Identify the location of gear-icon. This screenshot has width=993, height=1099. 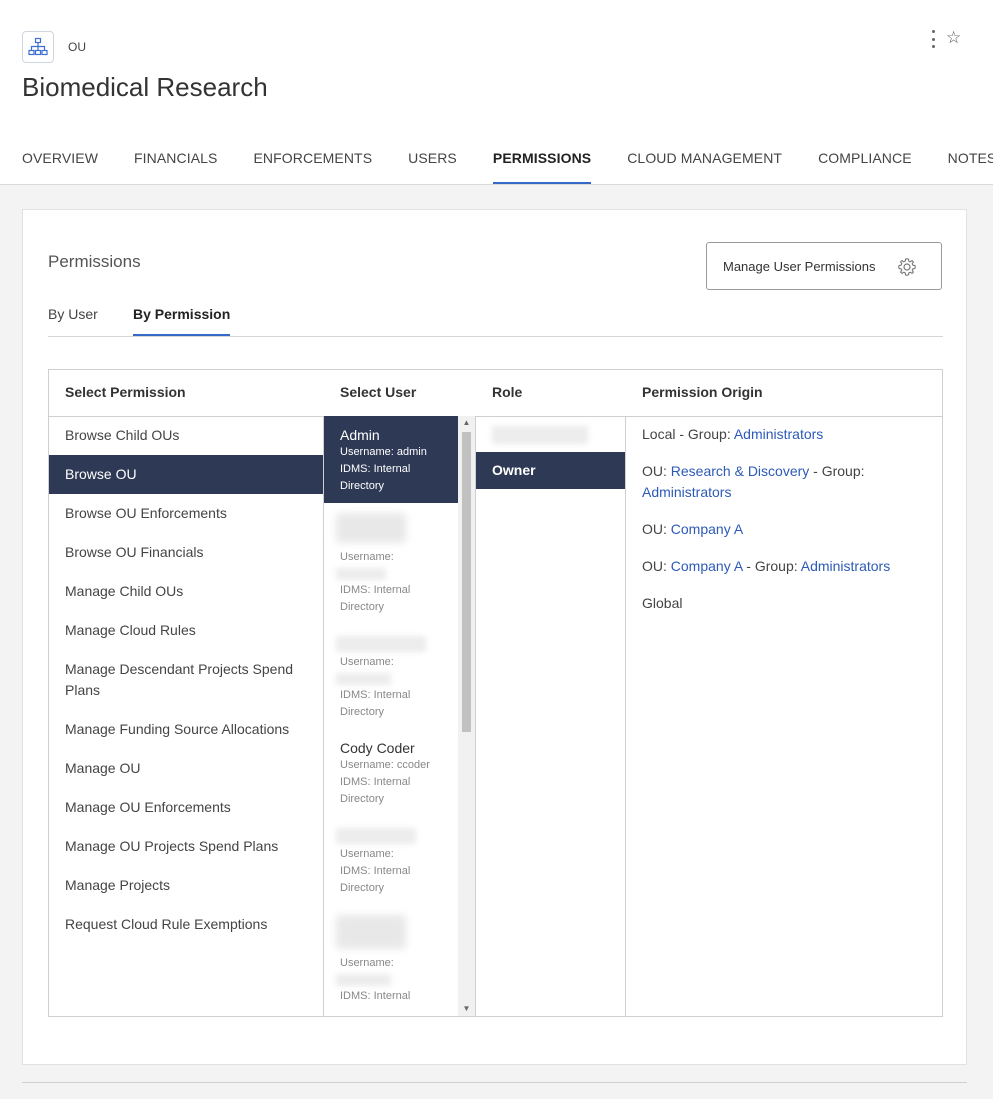
(907, 268).